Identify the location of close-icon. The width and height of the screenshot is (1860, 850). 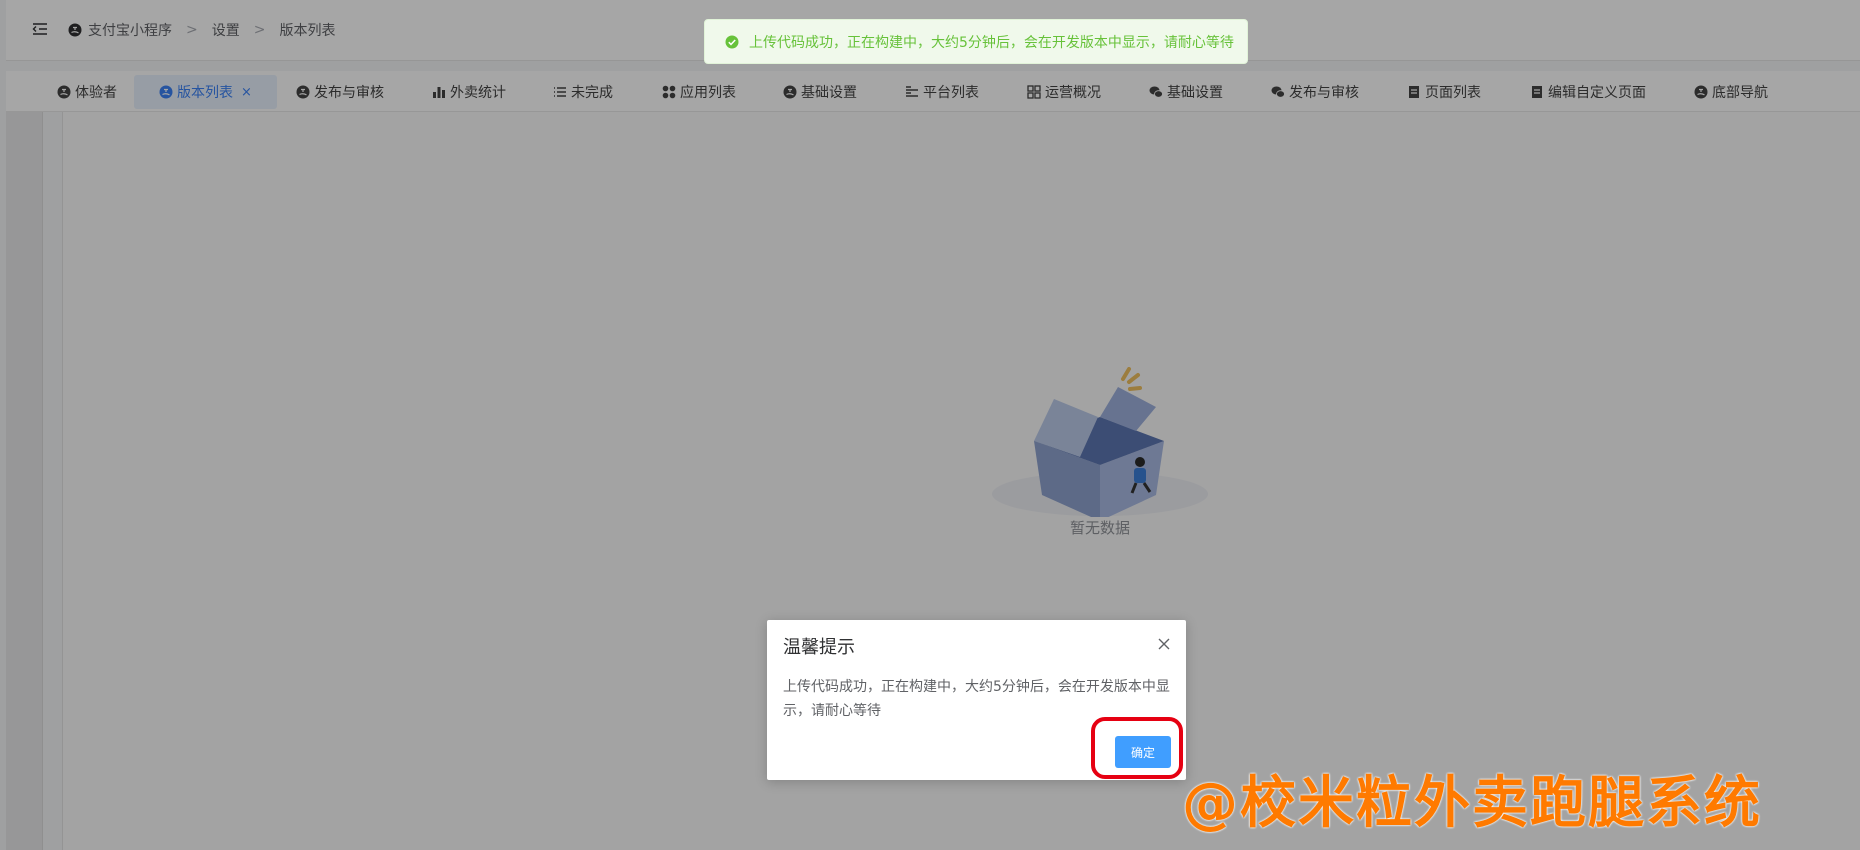
(1164, 644).